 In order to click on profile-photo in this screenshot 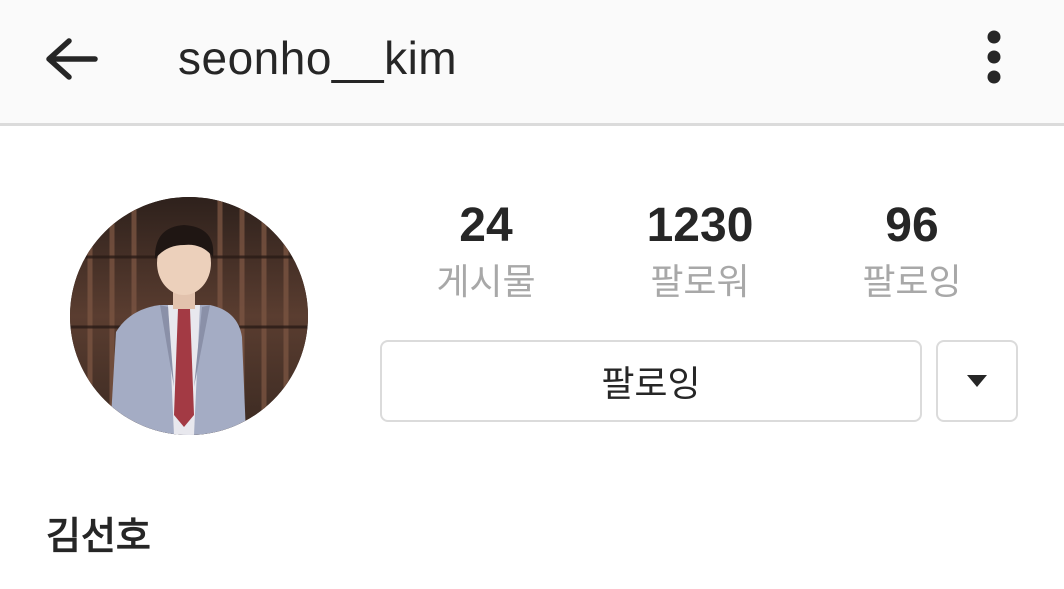, I will do `click(189, 316)`.